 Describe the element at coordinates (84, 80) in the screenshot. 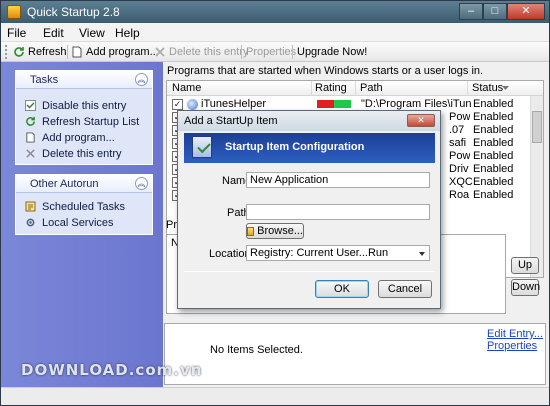

I see `tasks-panel-header: Tasks ︽` at that location.